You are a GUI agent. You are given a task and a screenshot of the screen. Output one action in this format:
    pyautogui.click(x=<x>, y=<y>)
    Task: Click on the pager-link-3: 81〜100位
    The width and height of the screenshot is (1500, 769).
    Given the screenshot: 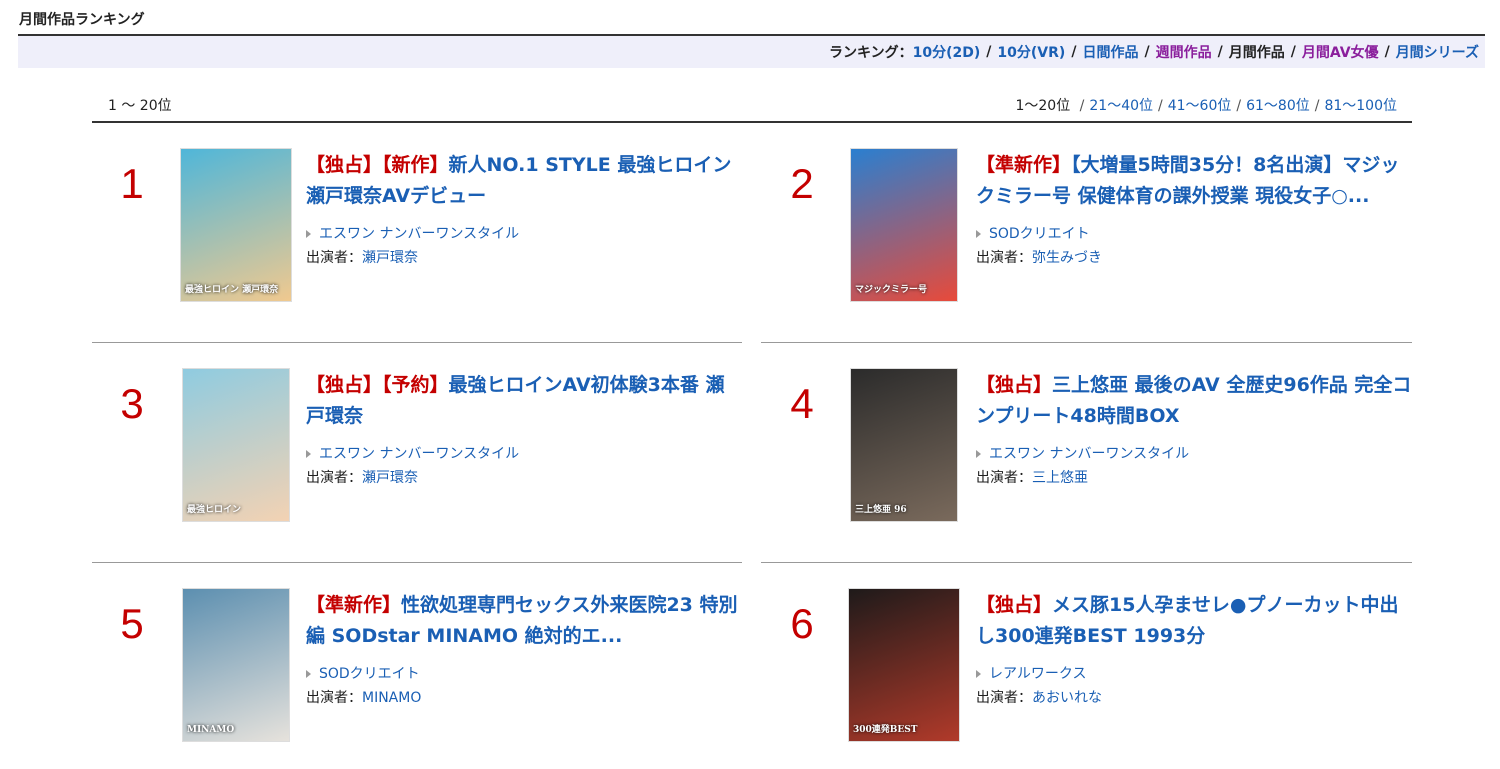 What is the action you would take?
    pyautogui.click(x=1360, y=106)
    